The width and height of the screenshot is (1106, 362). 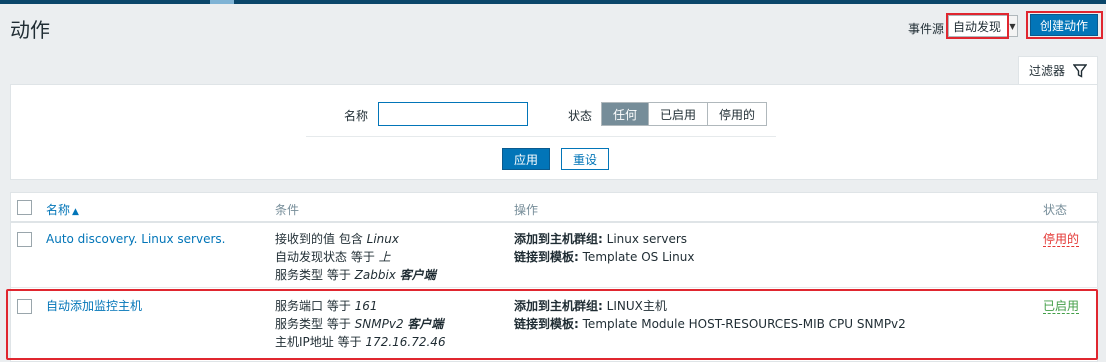 I want to click on status-segmented-control: 任何 已启用 停用的, so click(x=684, y=114).